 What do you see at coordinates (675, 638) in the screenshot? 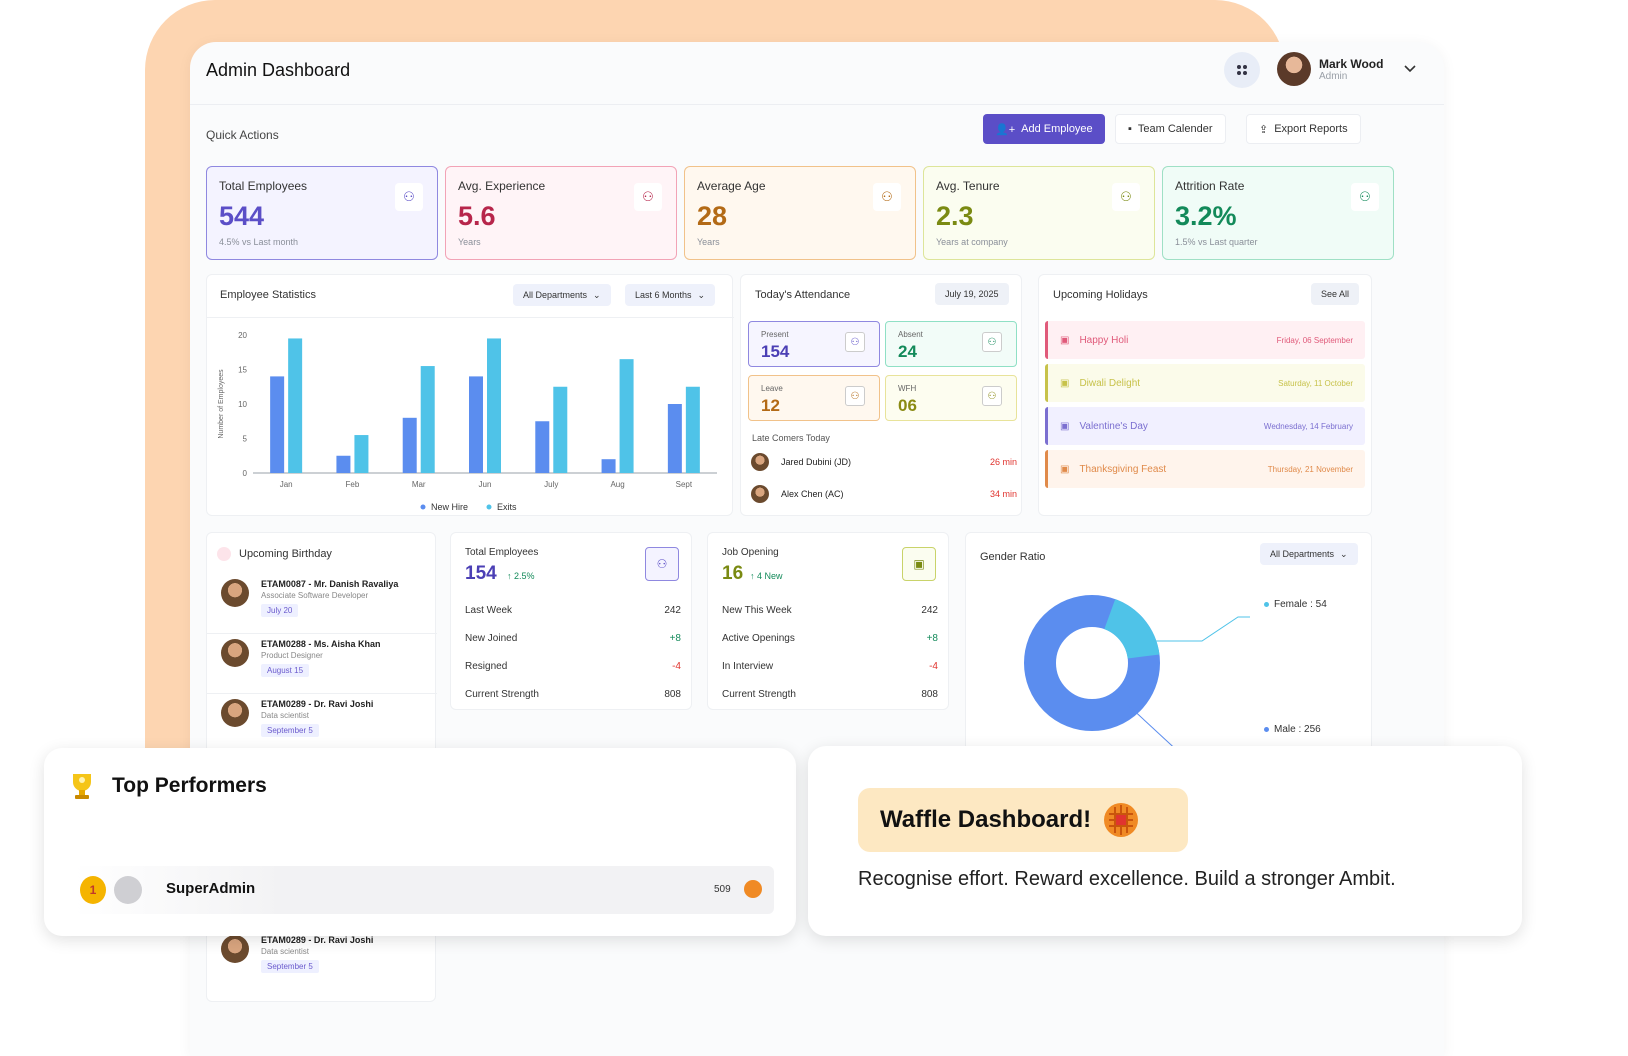
I see `row-value: +8` at bounding box center [675, 638].